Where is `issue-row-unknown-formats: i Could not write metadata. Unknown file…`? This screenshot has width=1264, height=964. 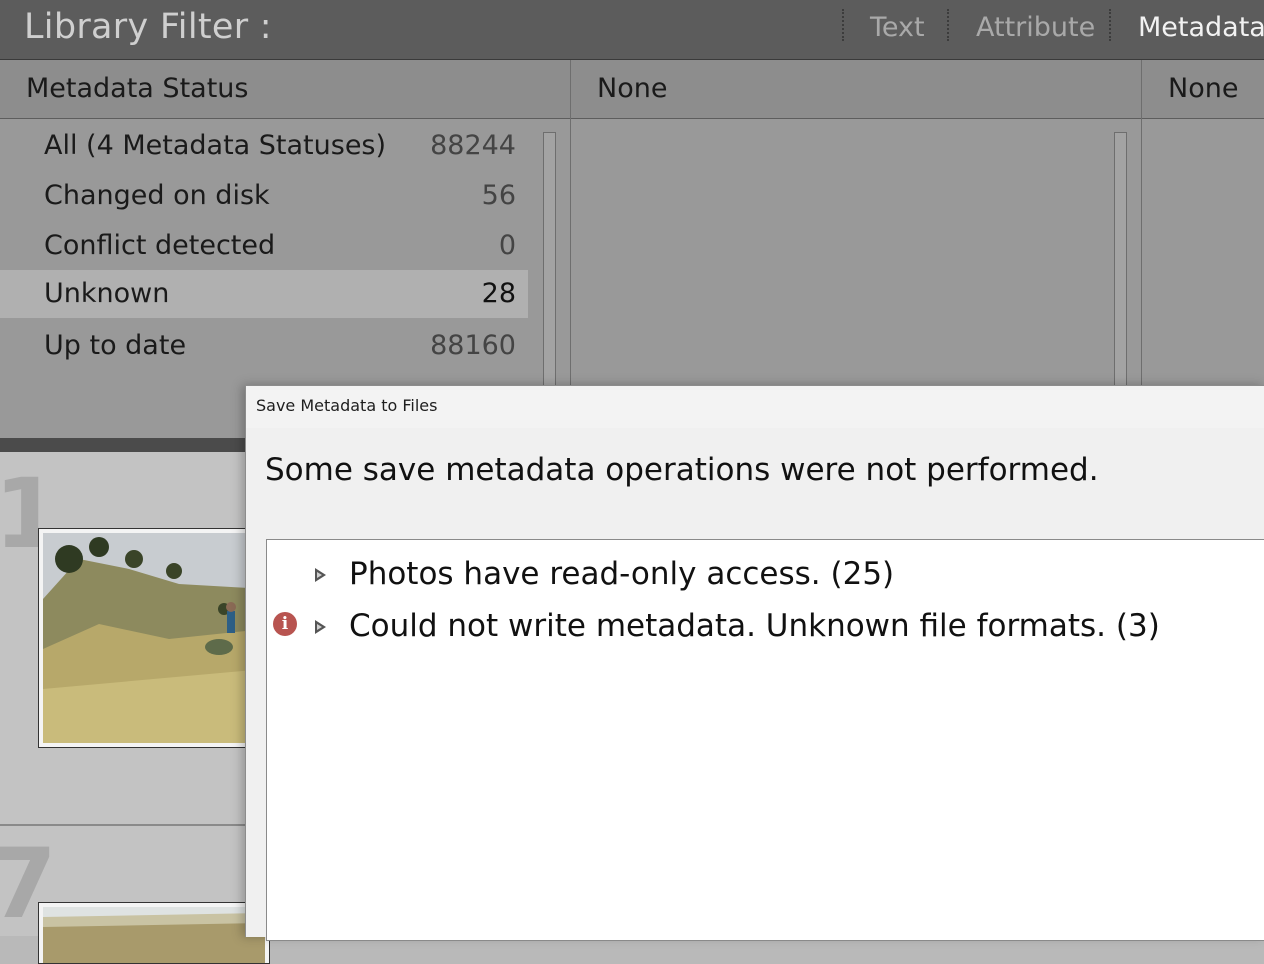 issue-row-unknown-formats: i Could not write metadata. Unknown file… is located at coordinates (765, 622).